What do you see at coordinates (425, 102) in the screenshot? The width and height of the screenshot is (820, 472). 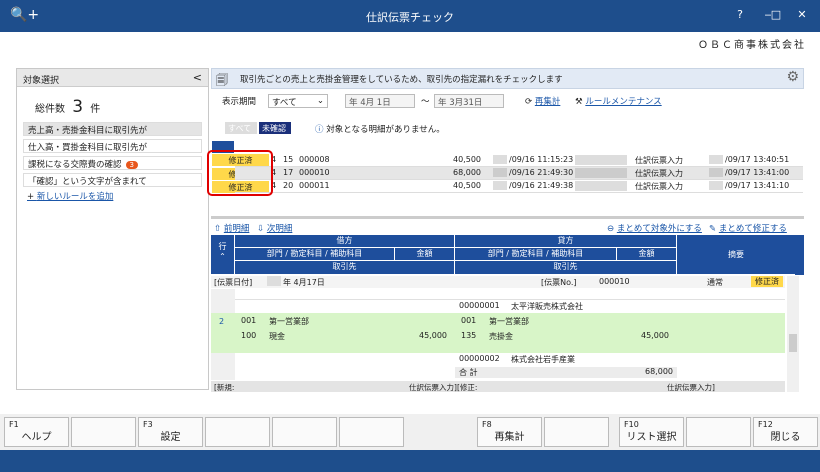 I see `range-tilde: ～` at bounding box center [425, 102].